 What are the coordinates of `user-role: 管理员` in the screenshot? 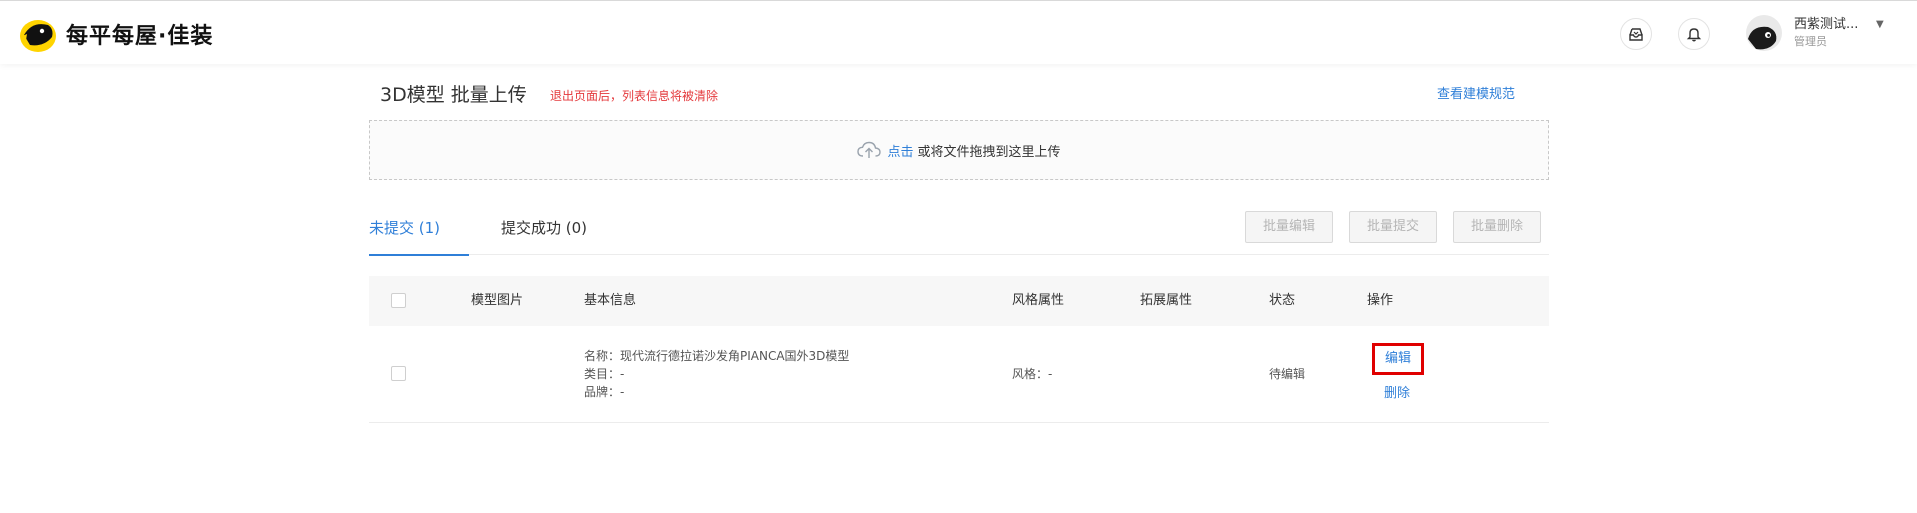 It's located at (1810, 41).